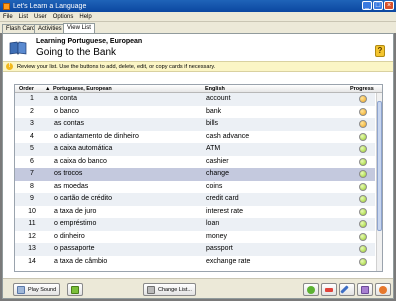 The image size is (396, 301). I want to click on edit-card-button, so click(347, 289).